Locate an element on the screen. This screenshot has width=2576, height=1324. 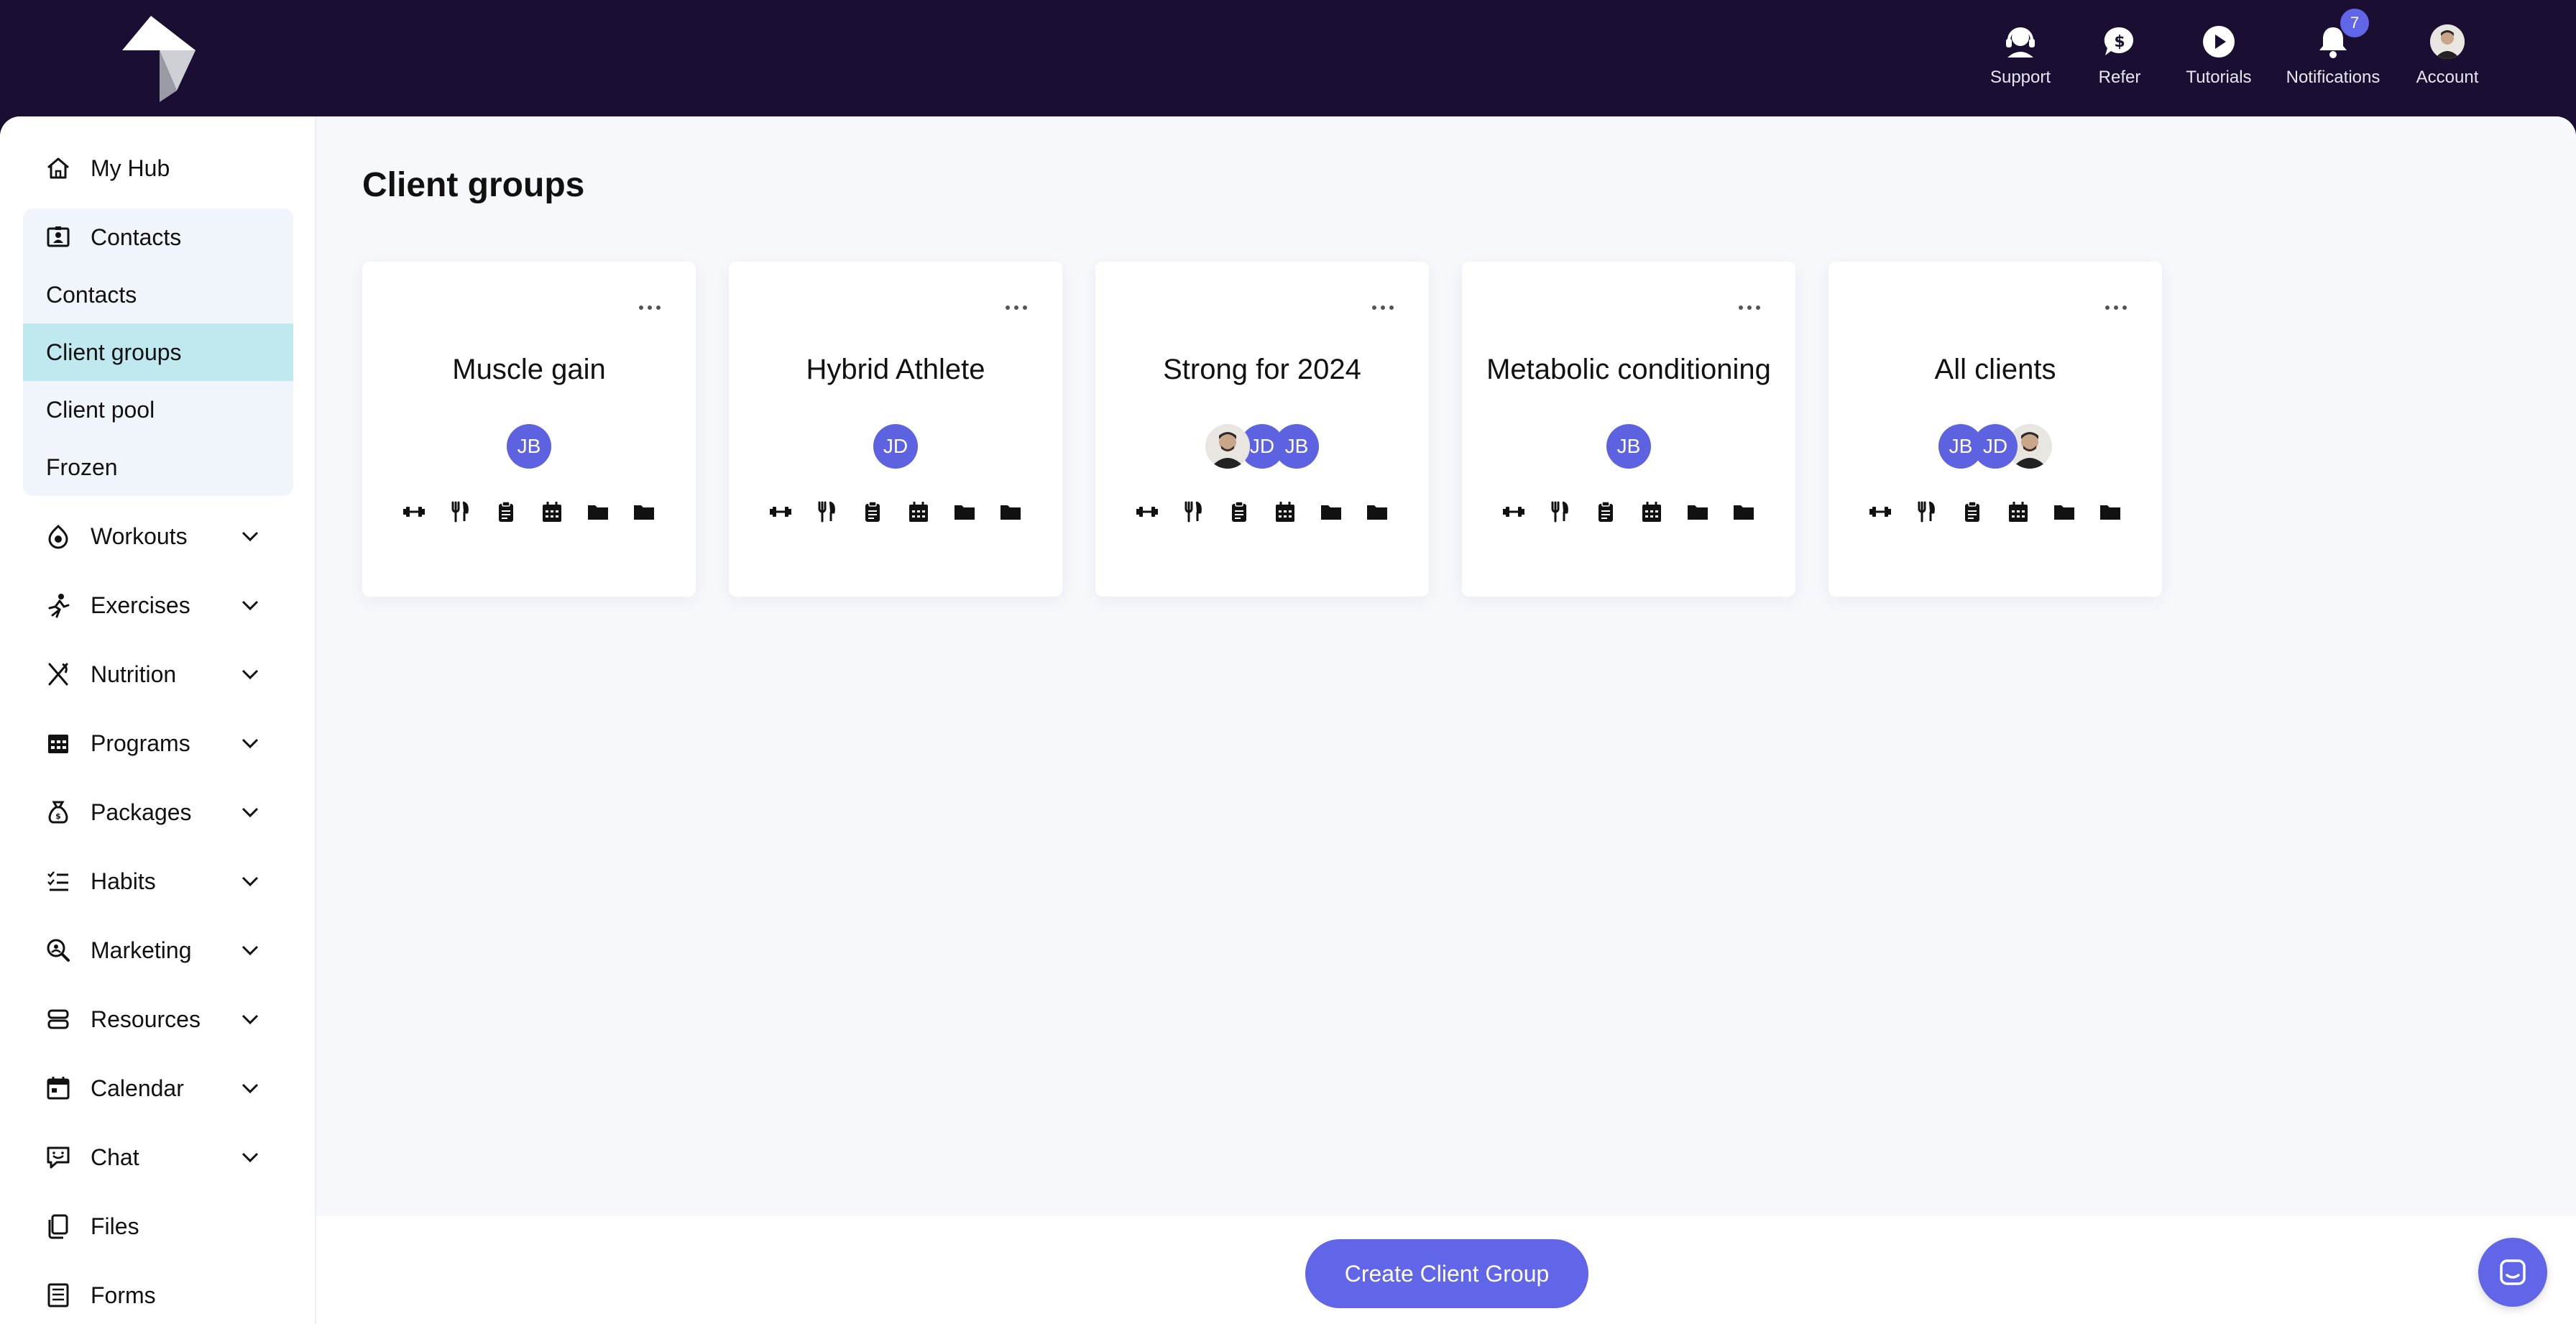
sidebar-item-marketing: Marketing is located at coordinates (158, 950).